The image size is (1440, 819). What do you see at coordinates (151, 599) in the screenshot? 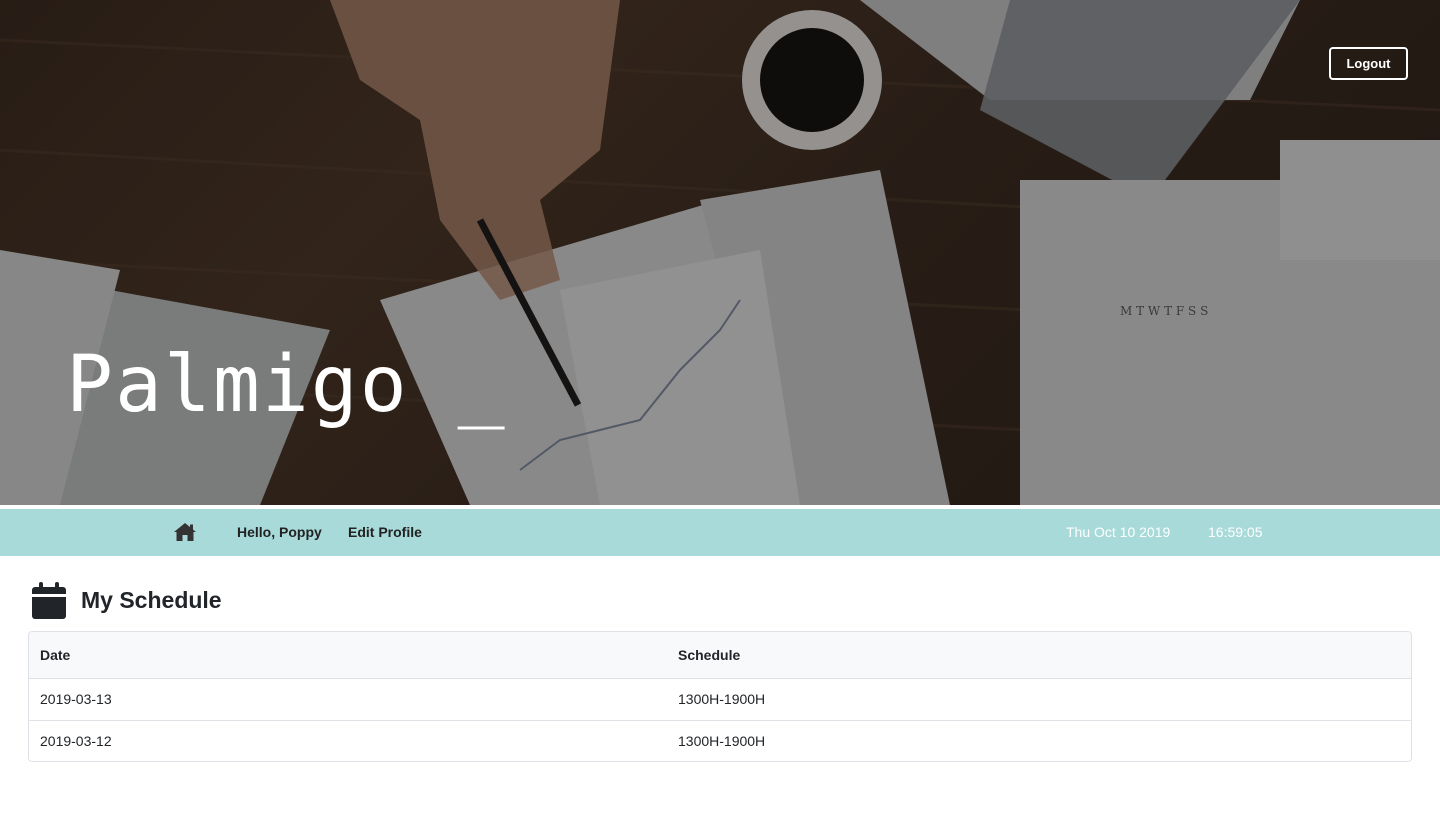
I see `schedule-title: My Schedule` at bounding box center [151, 599].